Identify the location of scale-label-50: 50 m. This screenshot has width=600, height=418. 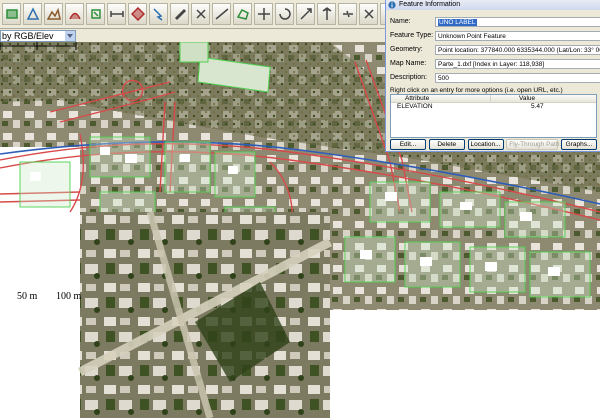
(27, 296).